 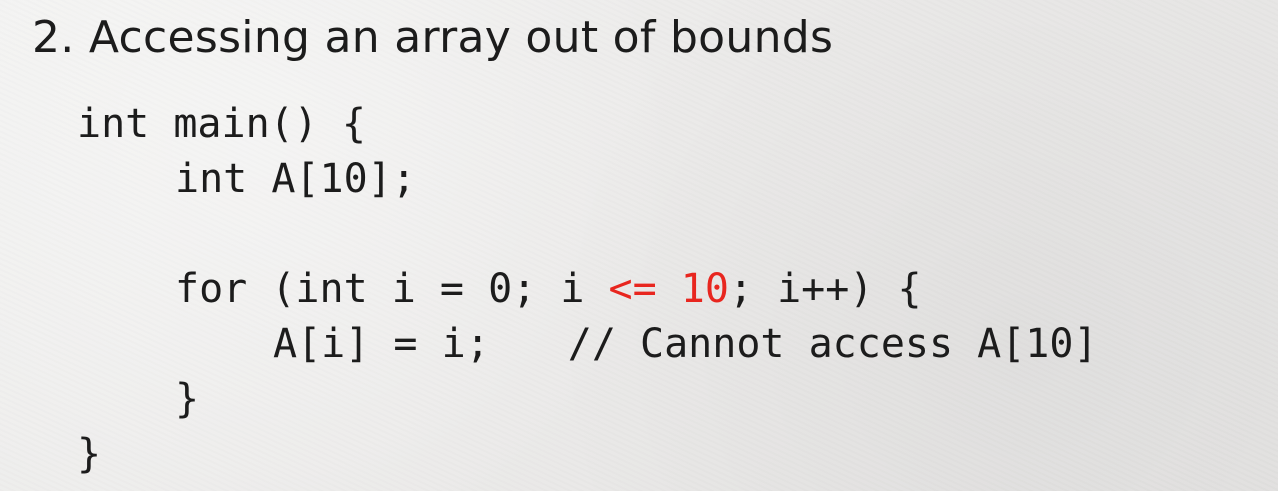 I want to click on code-line-loop-close: }, so click(x=187, y=399).